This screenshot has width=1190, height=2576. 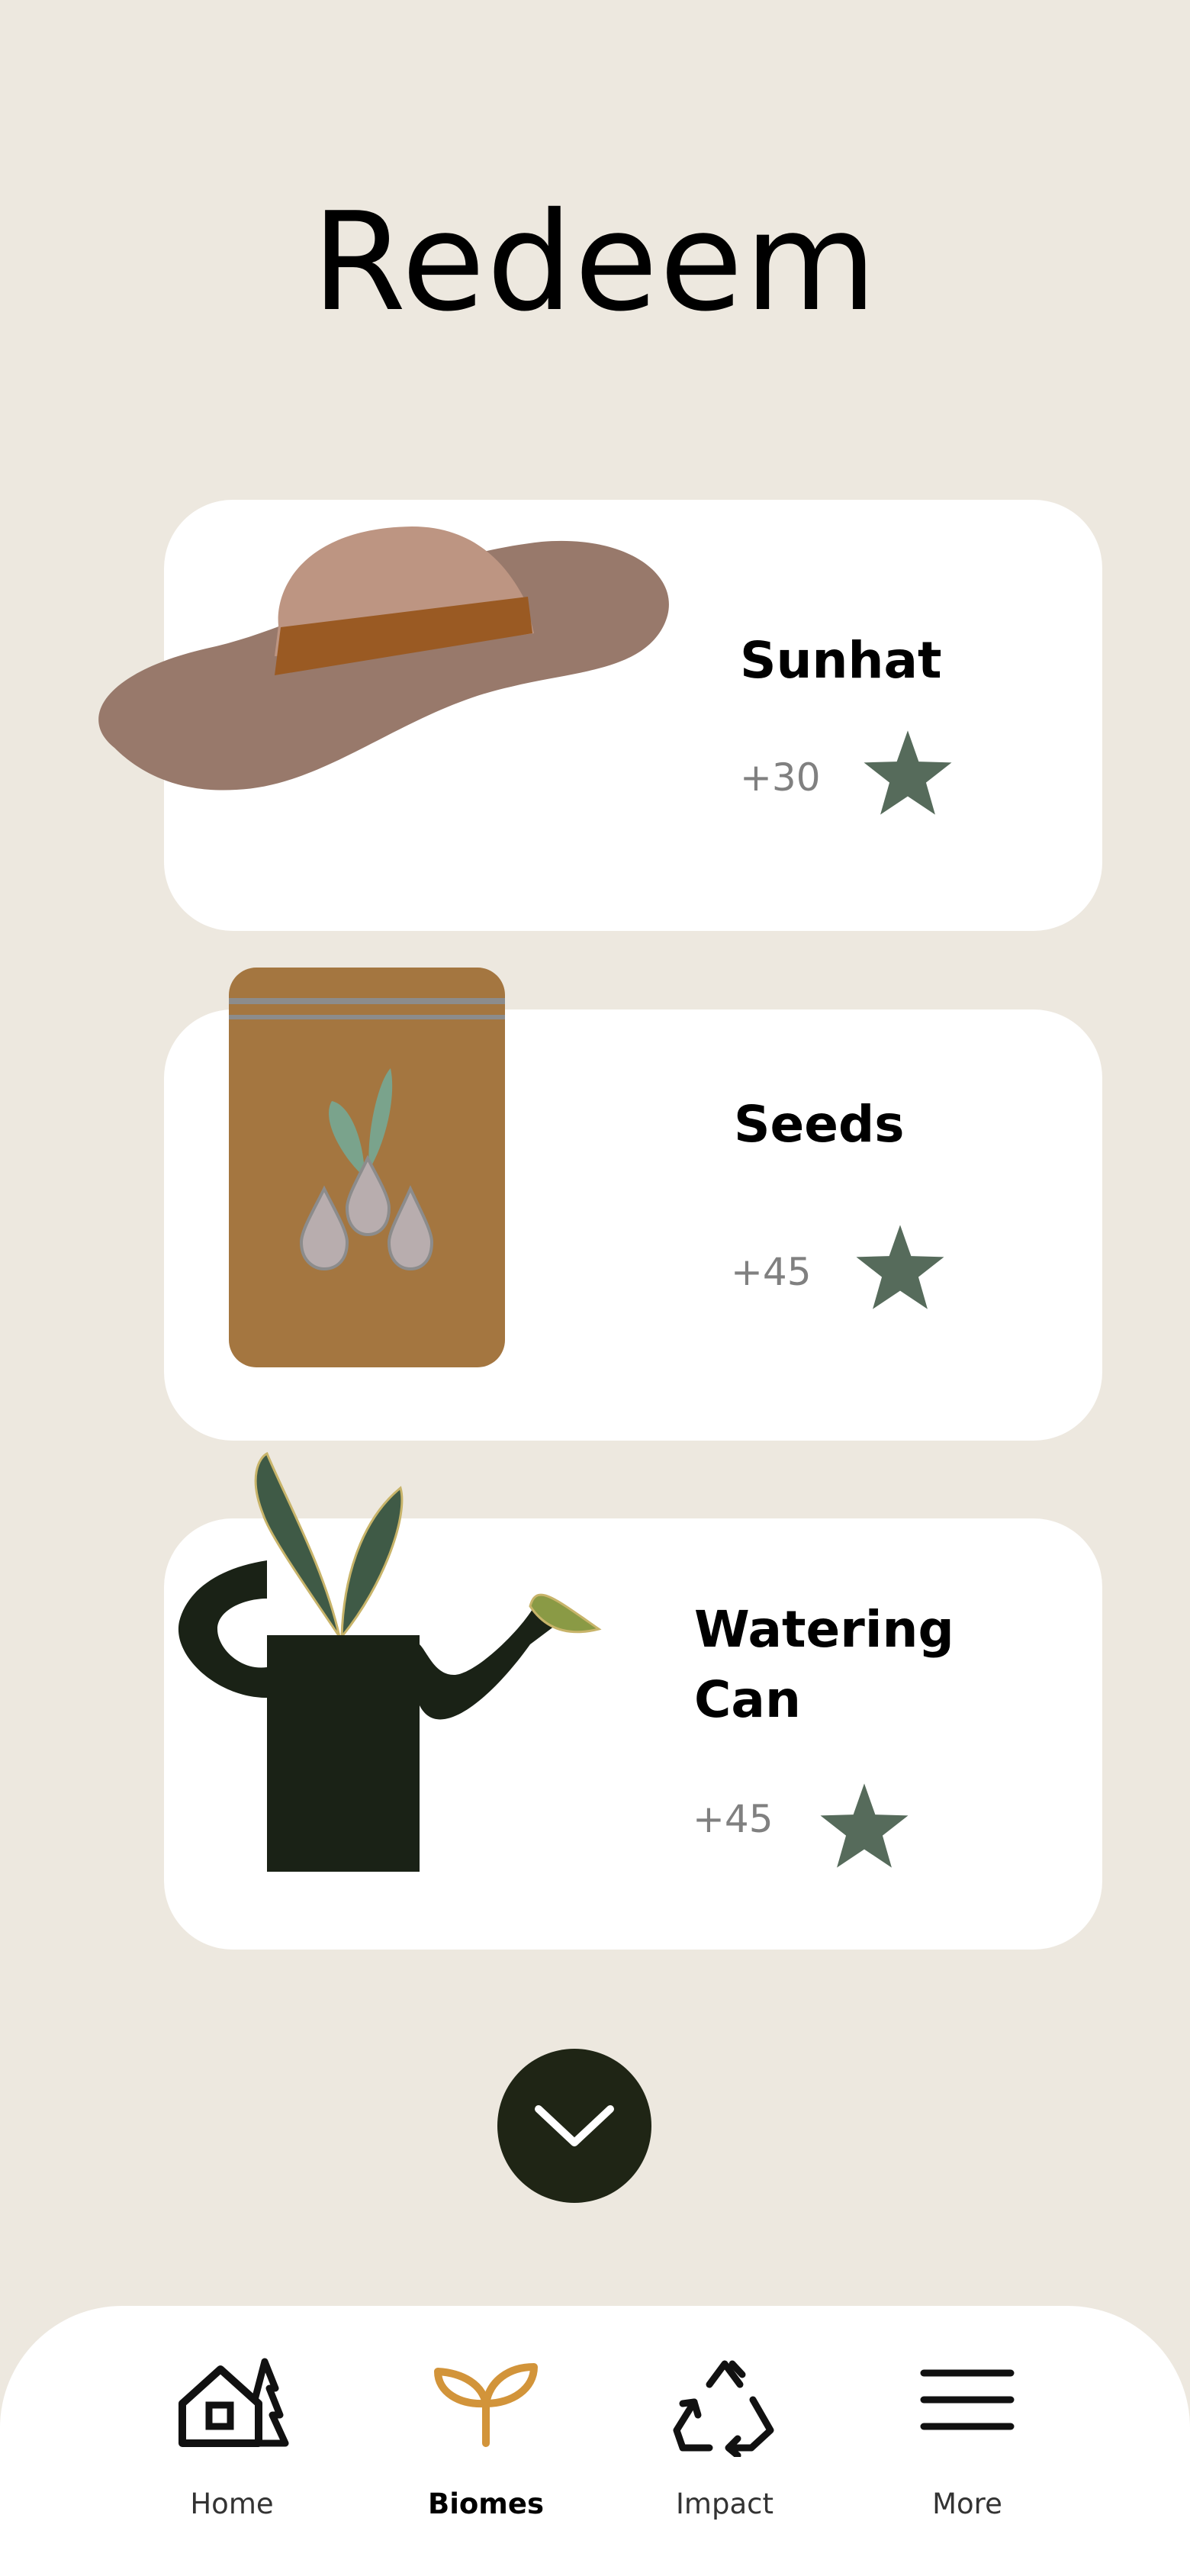 I want to click on item-name: Seeds, so click(x=819, y=1124).